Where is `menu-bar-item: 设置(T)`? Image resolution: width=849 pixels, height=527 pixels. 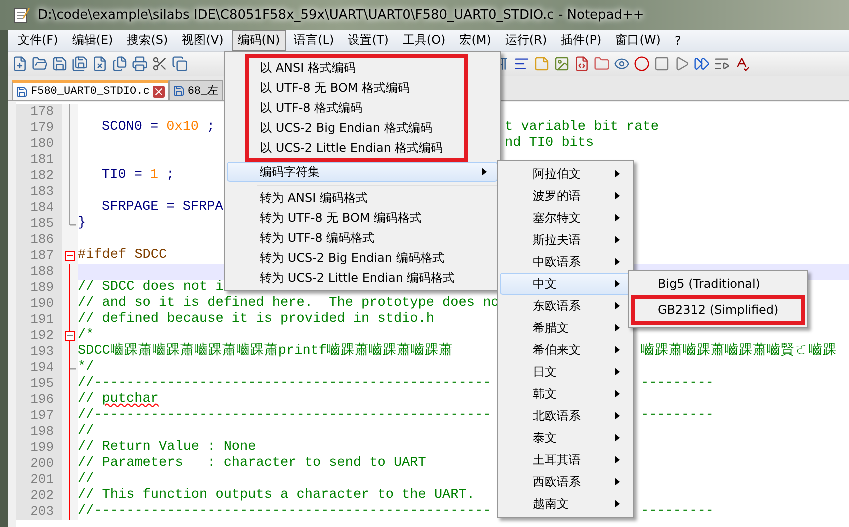 menu-bar-item: 设置(T) is located at coordinates (368, 40).